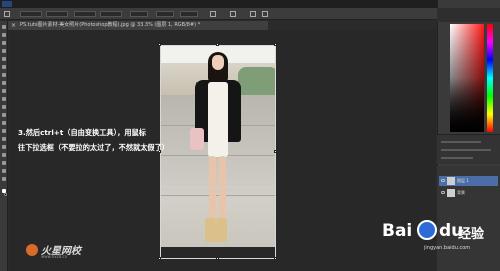 This screenshot has height=271, width=500. What do you see at coordinates (253, 14) in the screenshot?
I see `cancel-transform-icon` at bounding box center [253, 14].